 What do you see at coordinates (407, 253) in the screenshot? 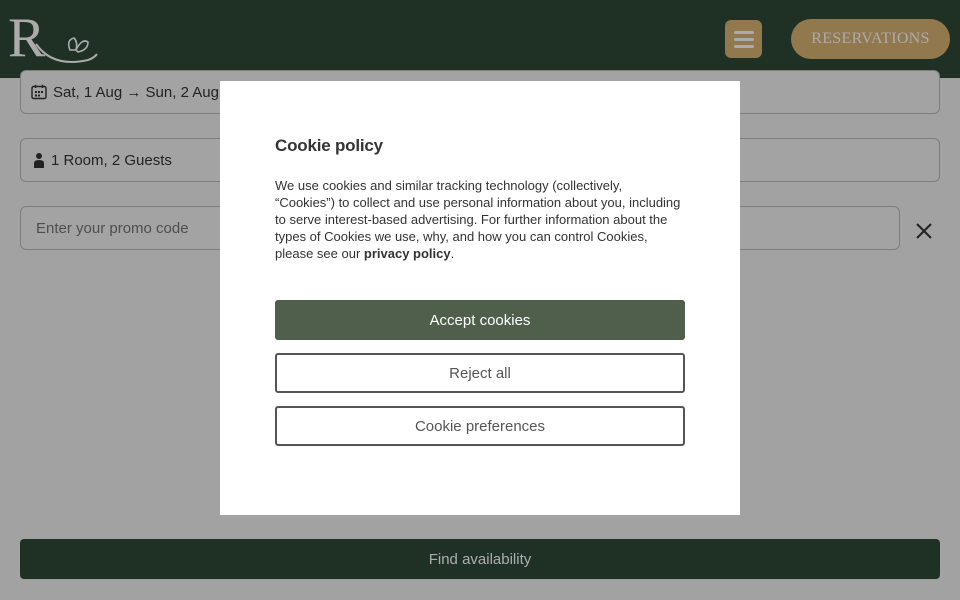
I see `privacy-policy-link: privacy policy` at bounding box center [407, 253].